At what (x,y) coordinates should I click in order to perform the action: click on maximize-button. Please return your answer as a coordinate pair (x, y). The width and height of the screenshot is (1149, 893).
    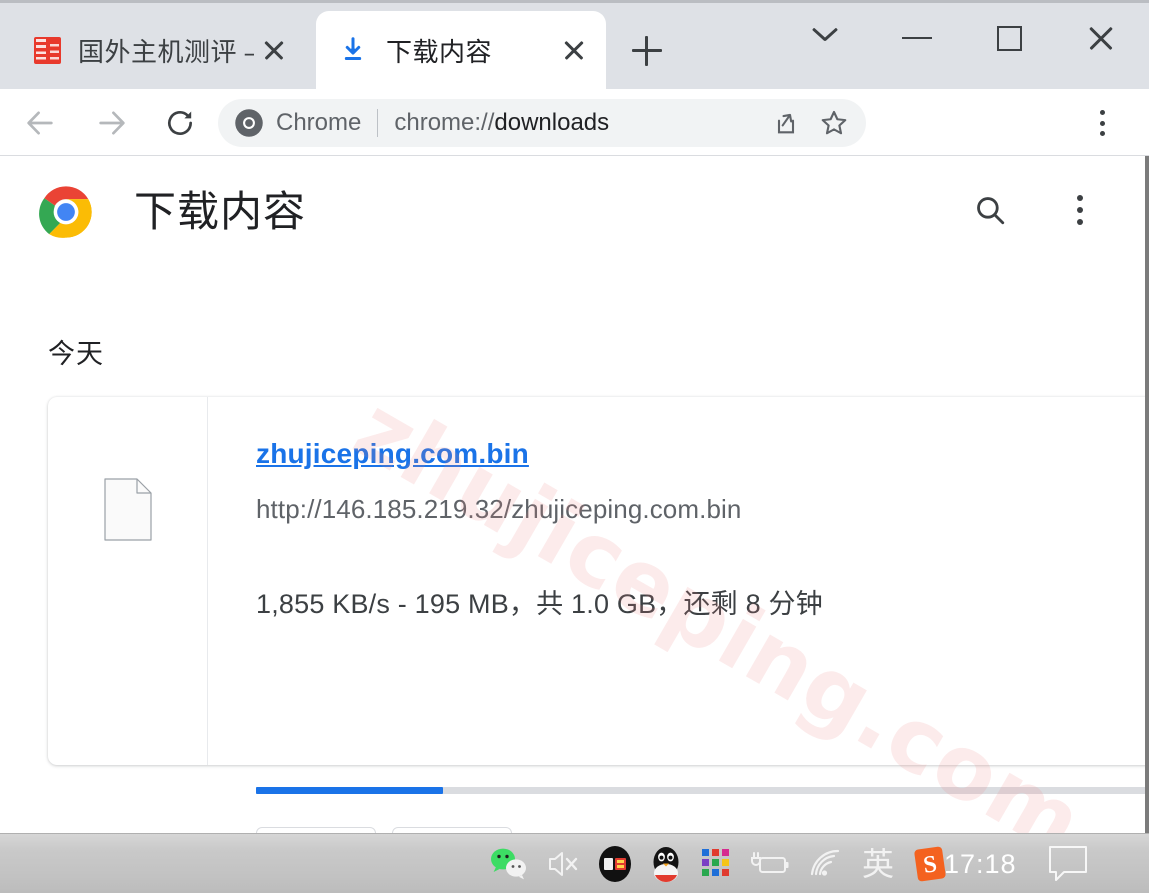
    Looking at the image, I should click on (1009, 38).